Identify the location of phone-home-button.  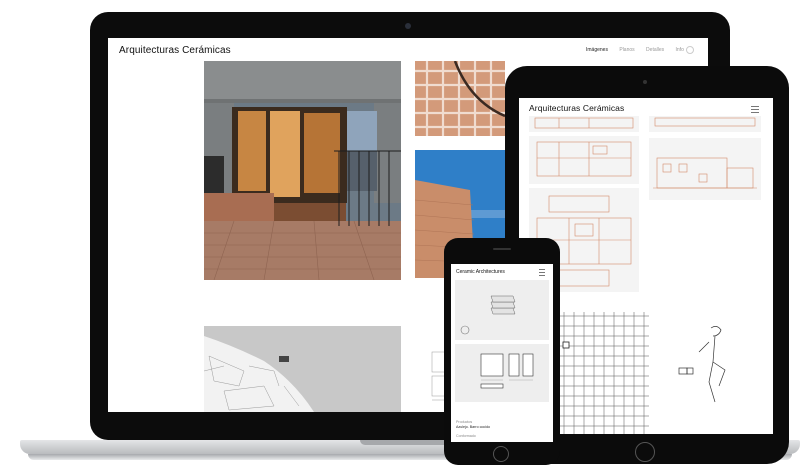
(501, 454).